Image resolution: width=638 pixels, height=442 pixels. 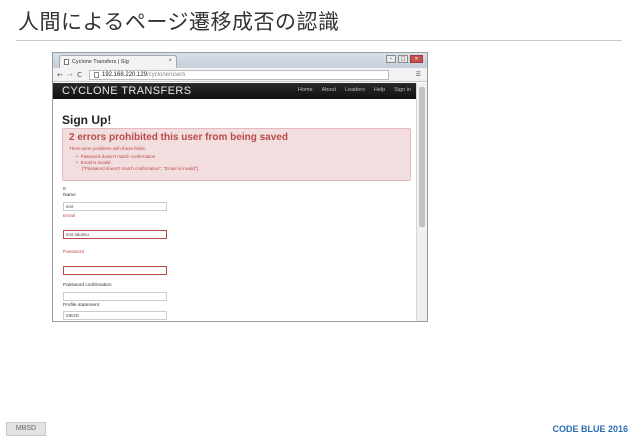 What do you see at coordinates (64, 189) in the screenshot?
I see `form-marker: 0` at bounding box center [64, 189].